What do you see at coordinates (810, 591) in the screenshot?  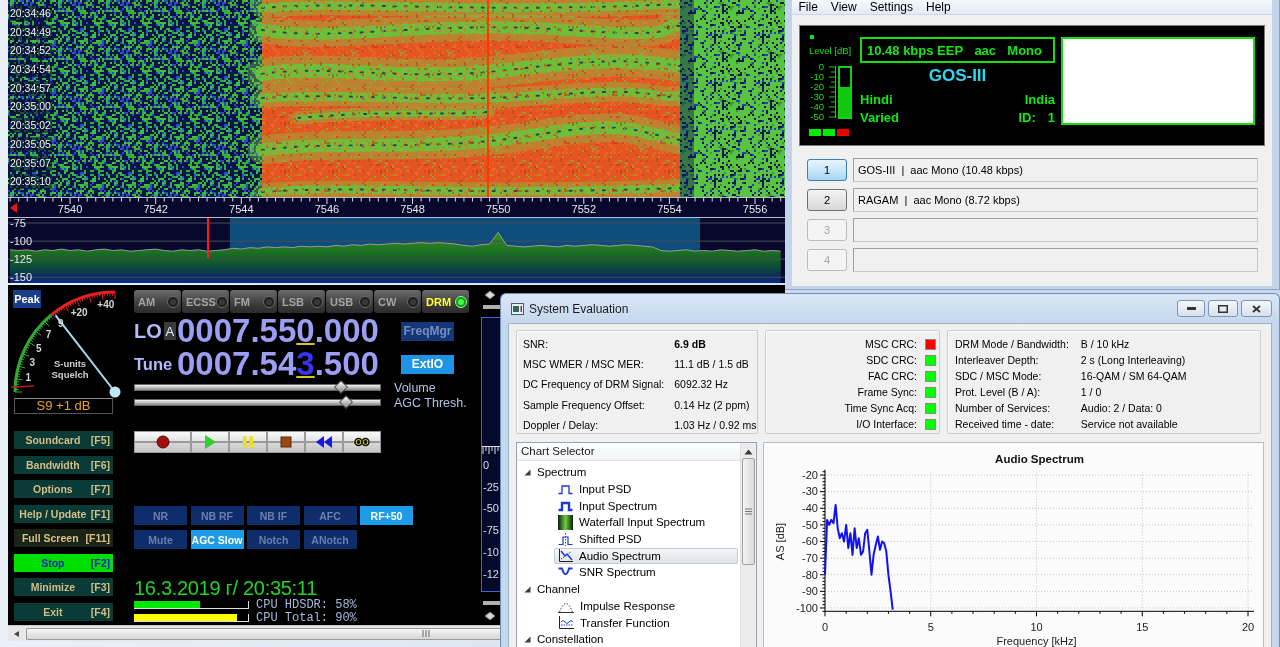 I see `y-tick-label: -90` at bounding box center [810, 591].